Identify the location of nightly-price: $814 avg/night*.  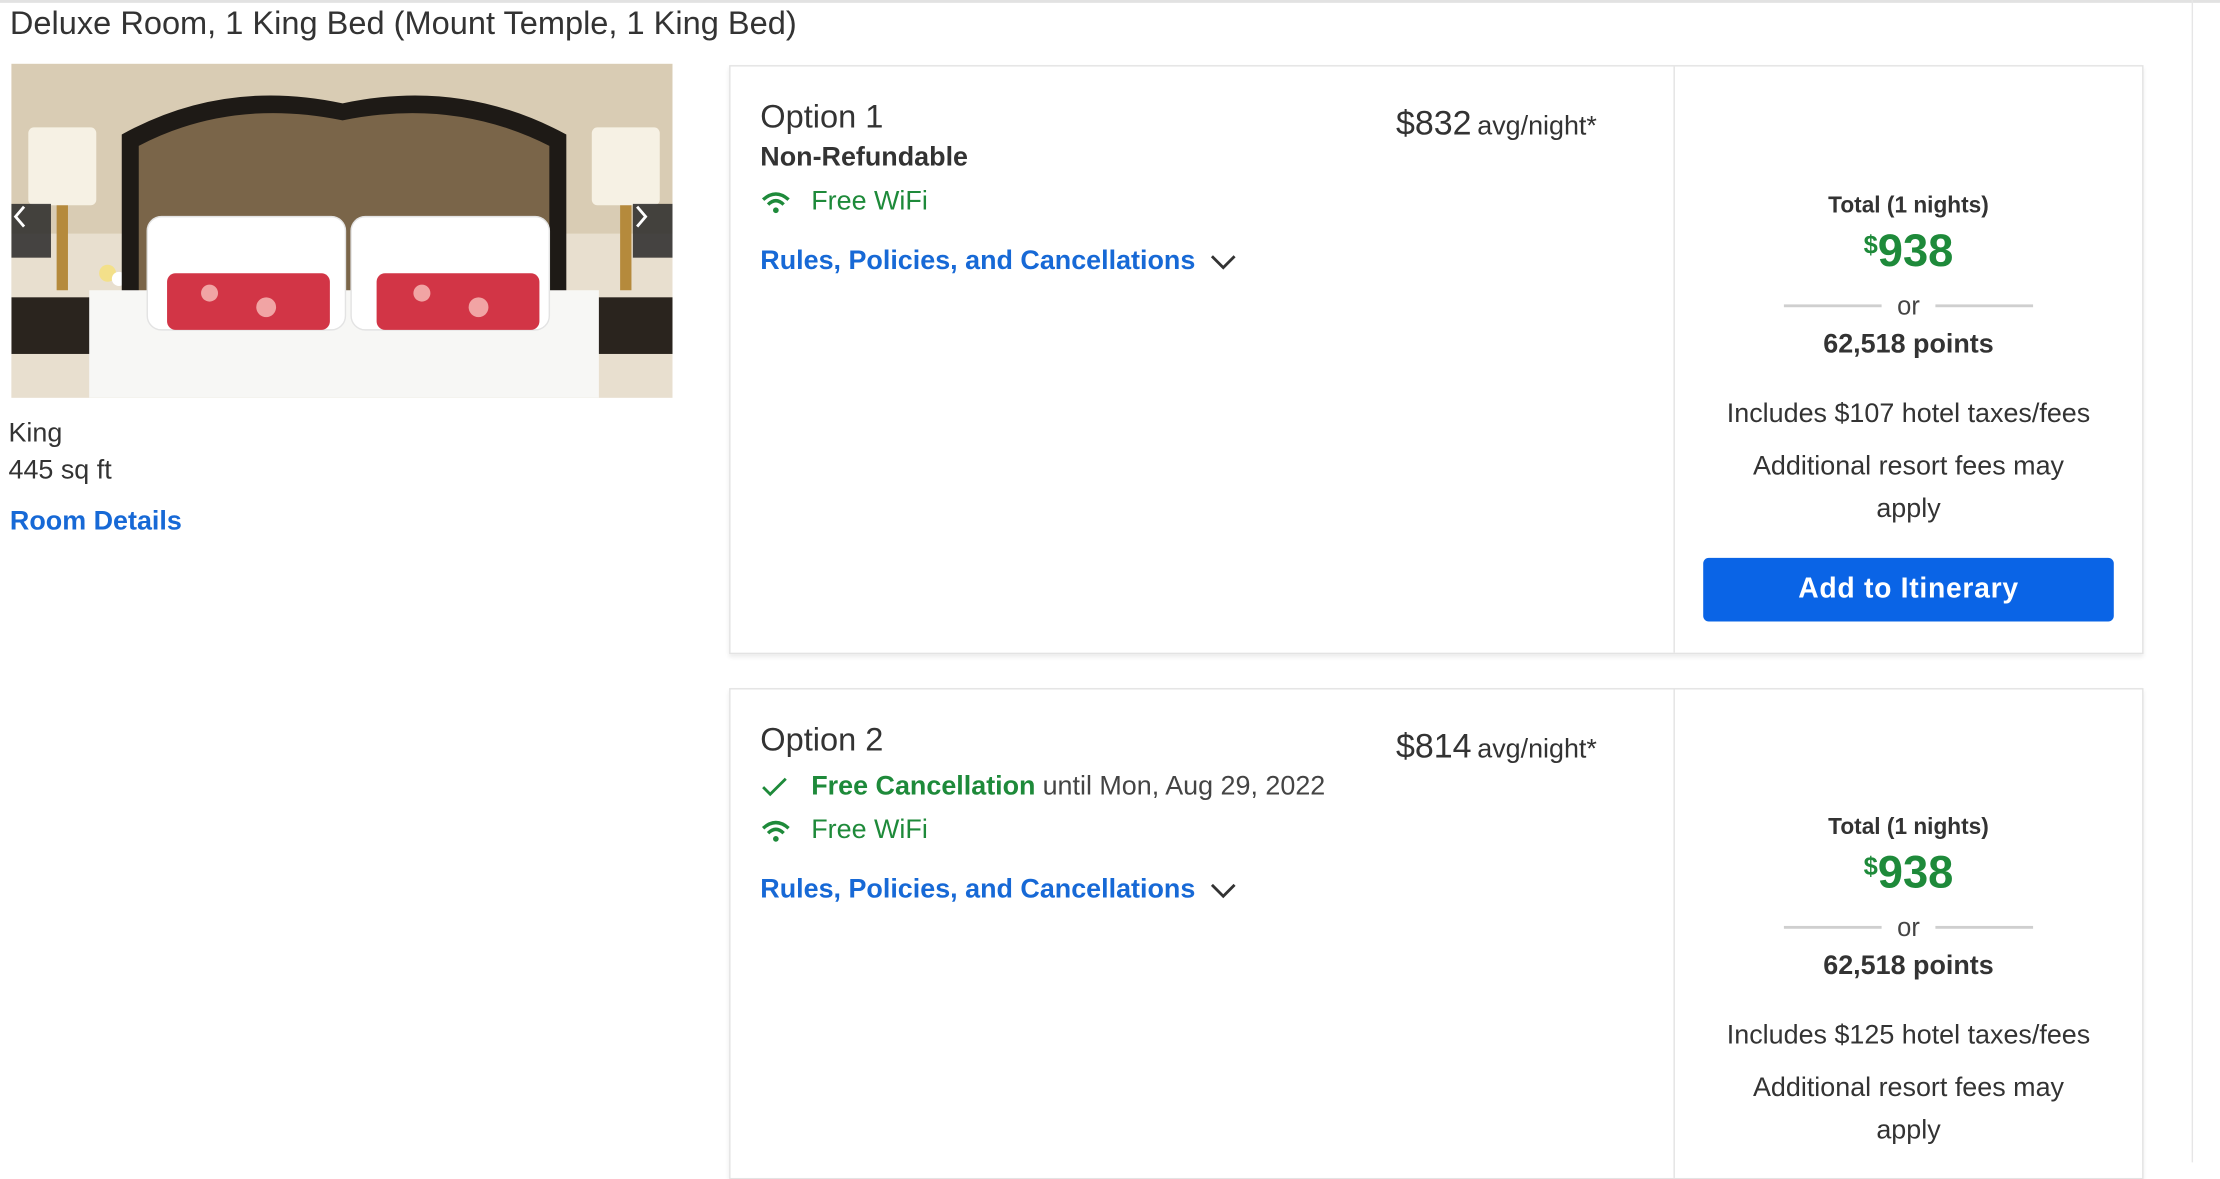
(1496, 748).